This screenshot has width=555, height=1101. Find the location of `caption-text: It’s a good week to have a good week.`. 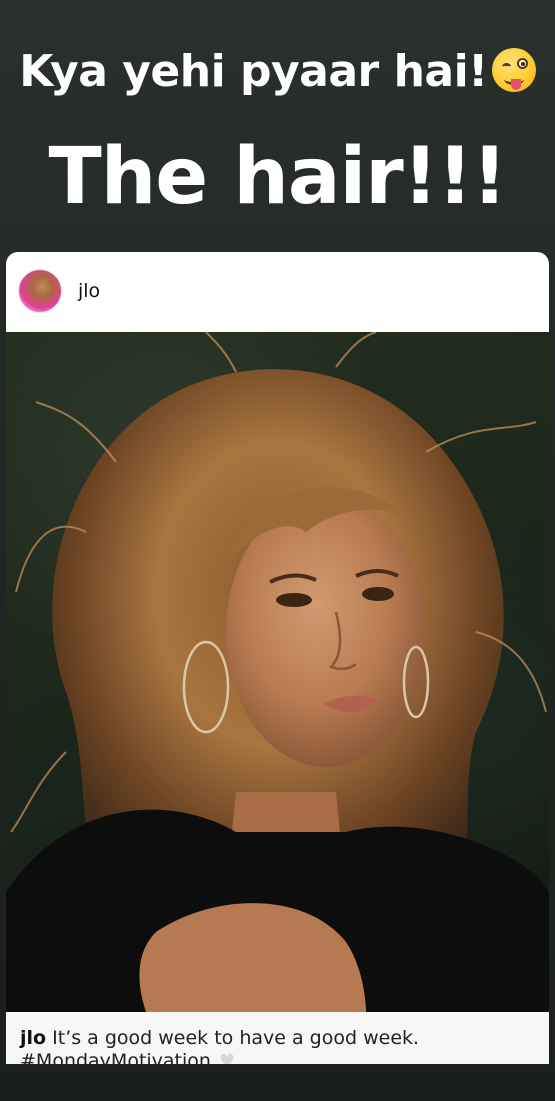

caption-text: It’s a good week to have a good week. is located at coordinates (236, 1038).